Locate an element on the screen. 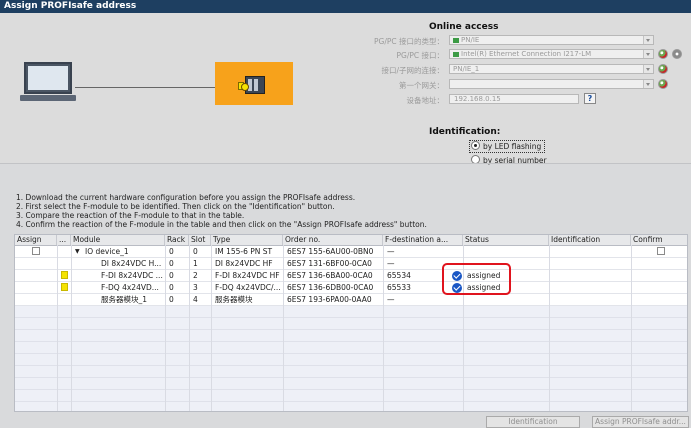 The height and width of the screenshot is (428, 691). slot-value: 4 is located at coordinates (195, 299).